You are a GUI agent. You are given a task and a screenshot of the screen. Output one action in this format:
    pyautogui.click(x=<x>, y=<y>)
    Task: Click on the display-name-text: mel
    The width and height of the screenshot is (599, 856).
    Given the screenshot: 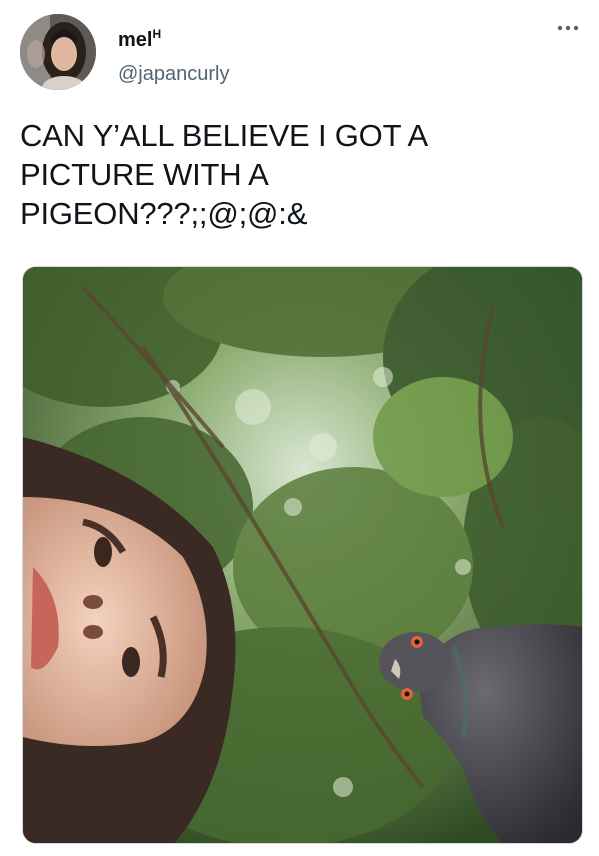 What is the action you would take?
    pyautogui.click(x=135, y=40)
    